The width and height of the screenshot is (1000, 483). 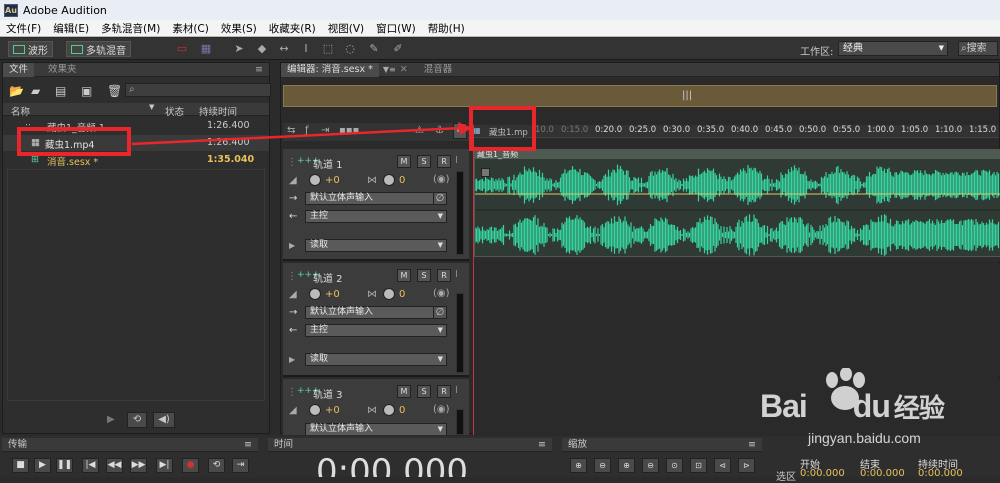 What do you see at coordinates (20, 465) in the screenshot?
I see `stop-icon: ■` at bounding box center [20, 465].